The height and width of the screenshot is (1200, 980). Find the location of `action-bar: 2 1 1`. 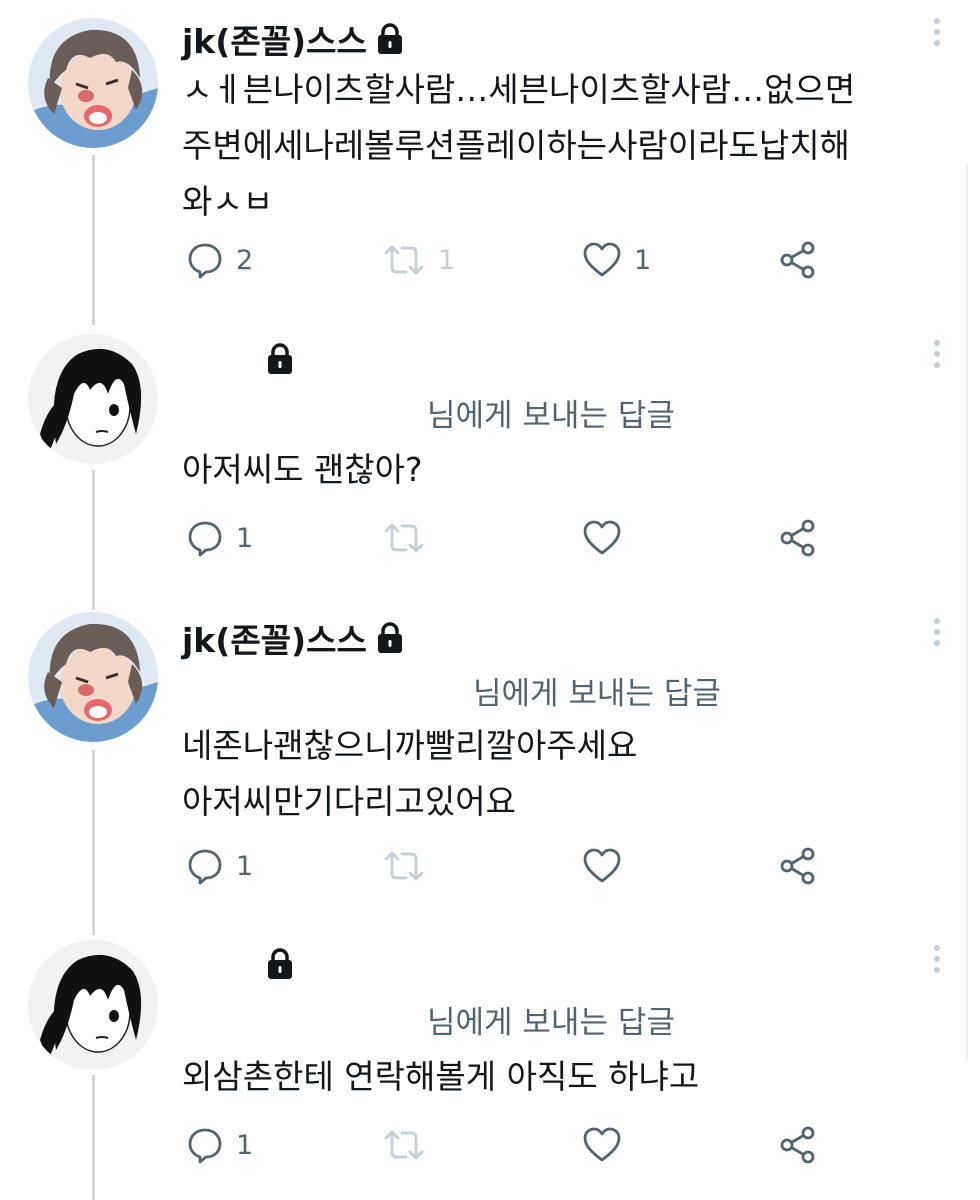

action-bar: 2 1 1 is located at coordinates (506, 260).